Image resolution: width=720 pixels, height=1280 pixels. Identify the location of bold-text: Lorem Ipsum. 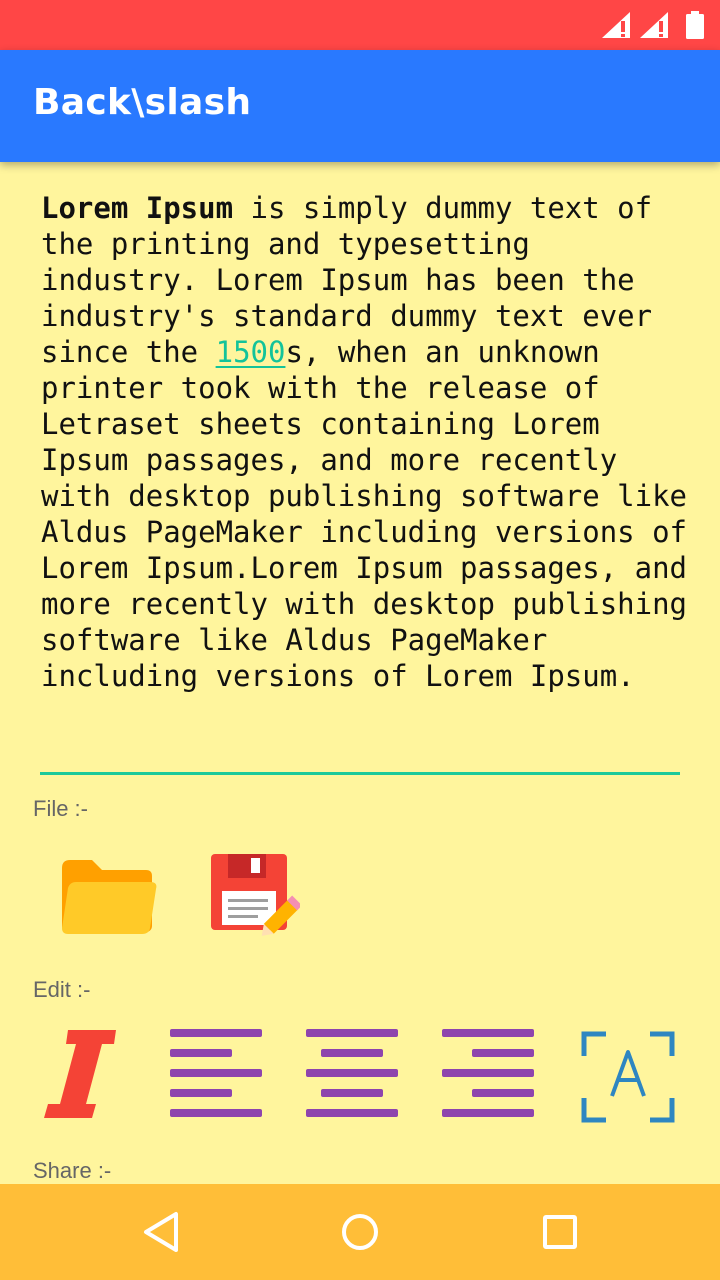
(137, 208).